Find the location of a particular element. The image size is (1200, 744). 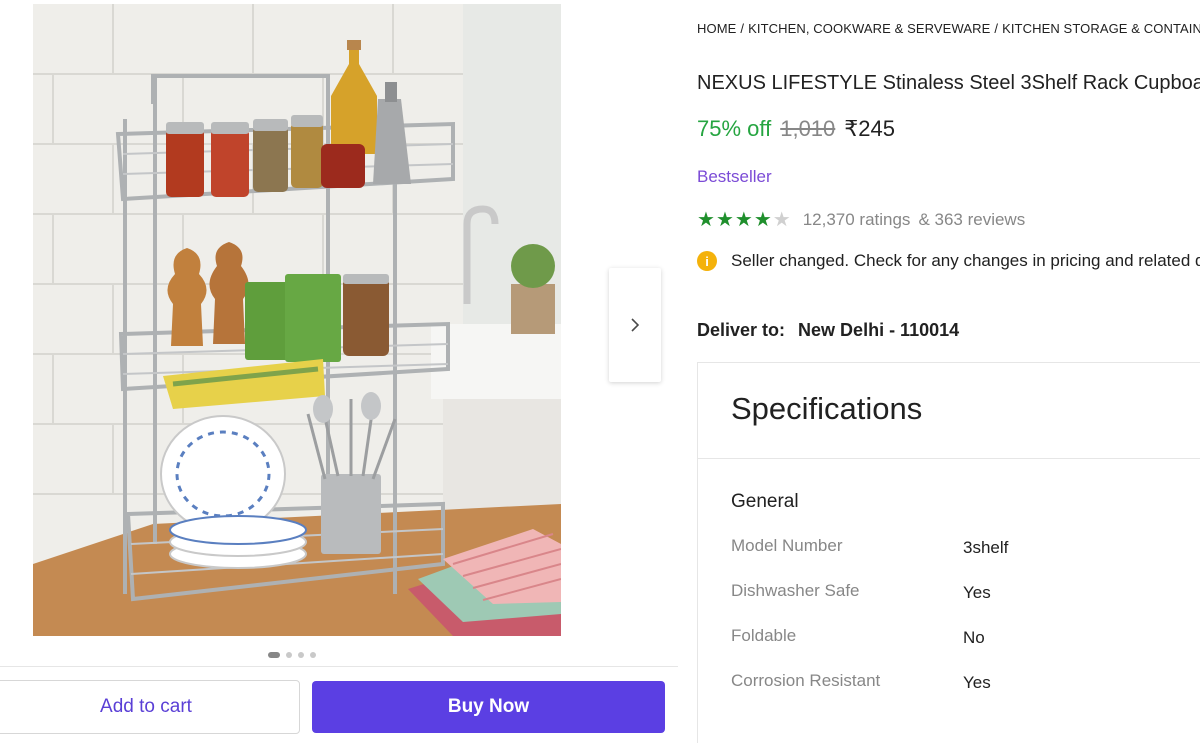

deliver-label: Deliver to: is located at coordinates (741, 330).